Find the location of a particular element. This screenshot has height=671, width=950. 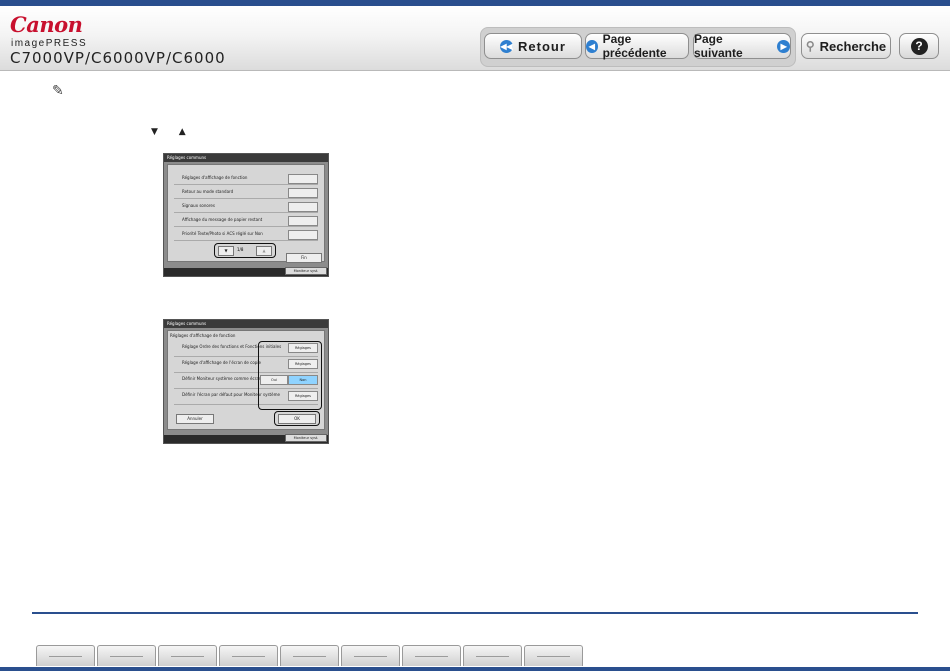

pencil-note-icon: ✎ is located at coordinates (58, 91).